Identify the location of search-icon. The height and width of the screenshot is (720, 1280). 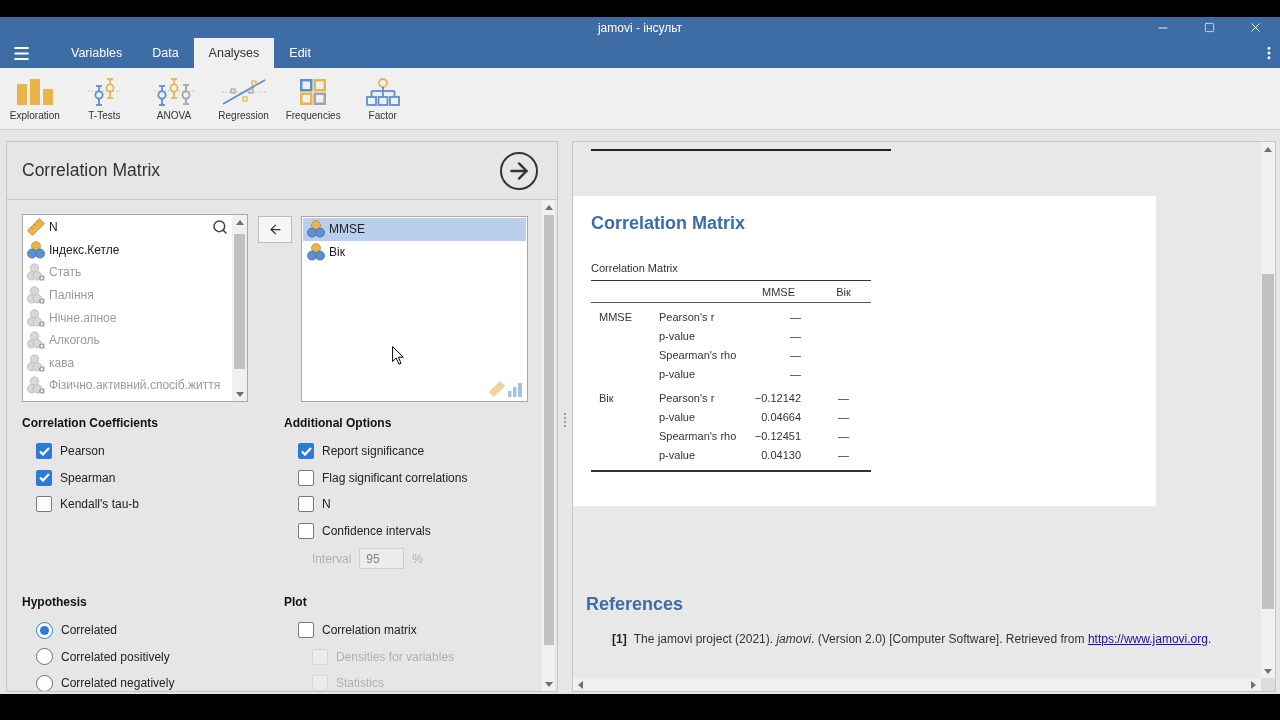
(220, 227).